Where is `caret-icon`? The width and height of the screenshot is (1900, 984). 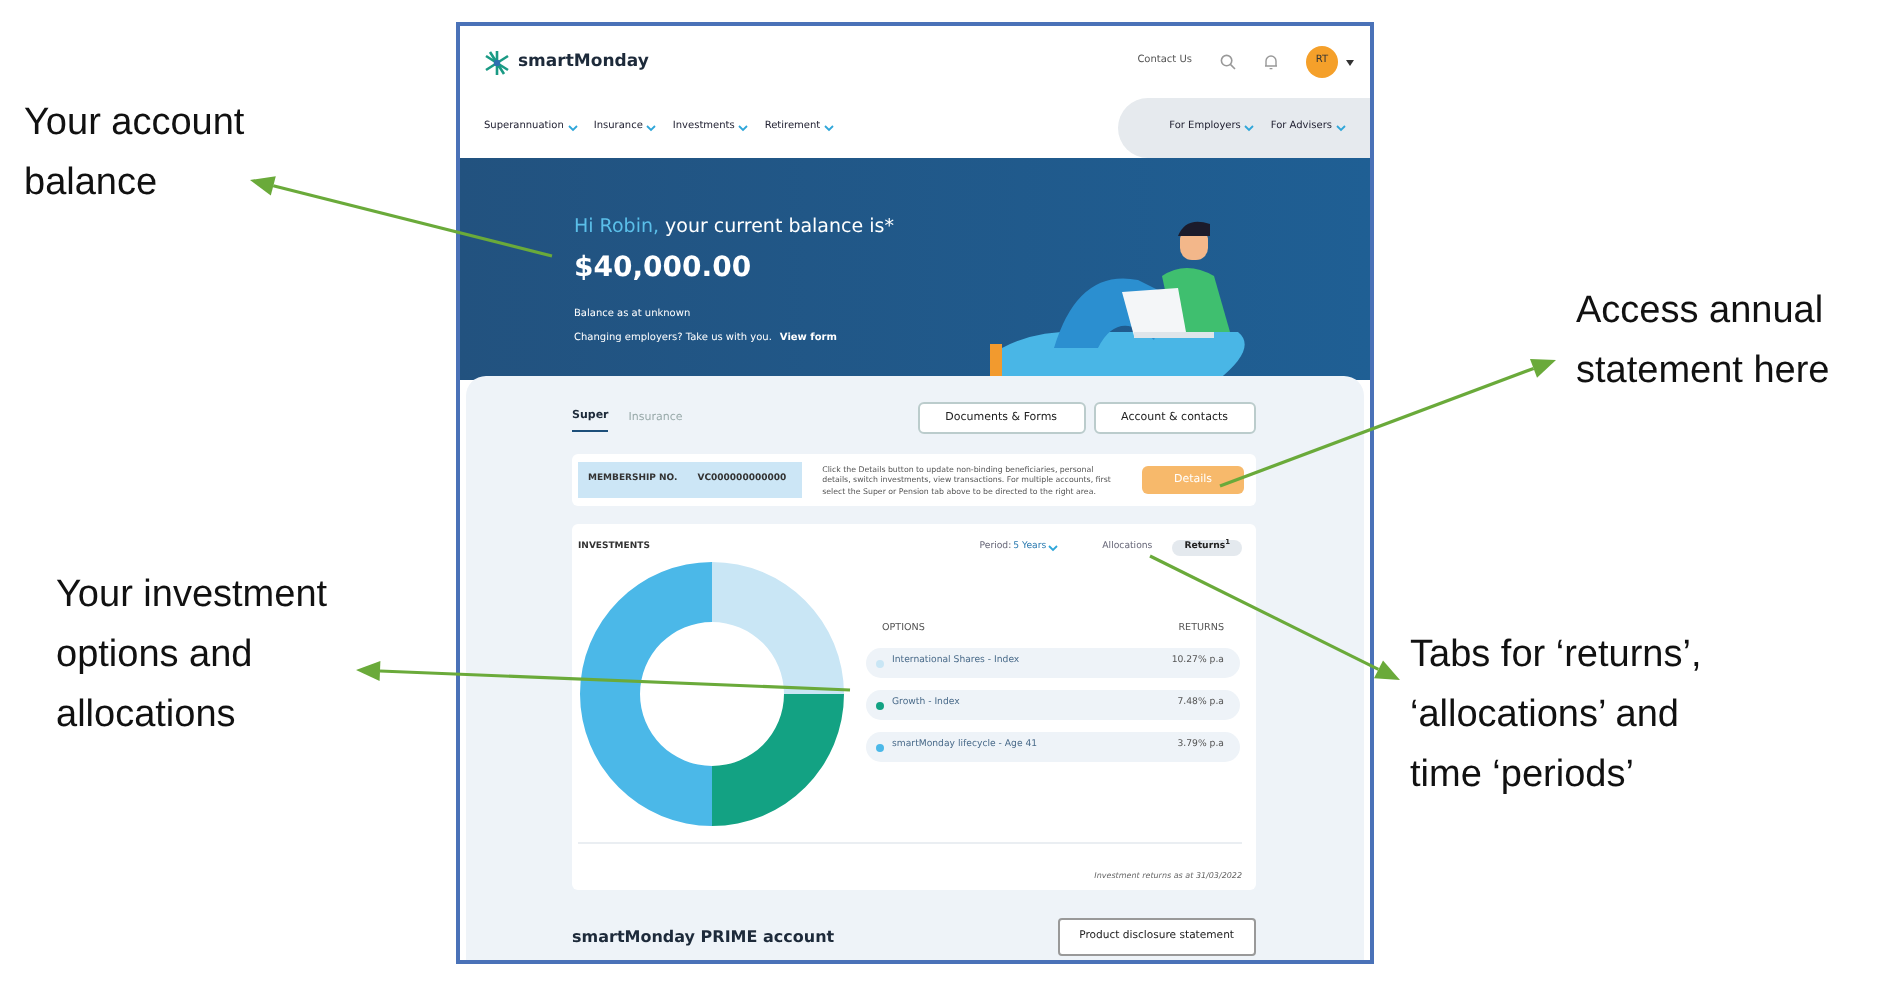 caret-icon is located at coordinates (1350, 62).